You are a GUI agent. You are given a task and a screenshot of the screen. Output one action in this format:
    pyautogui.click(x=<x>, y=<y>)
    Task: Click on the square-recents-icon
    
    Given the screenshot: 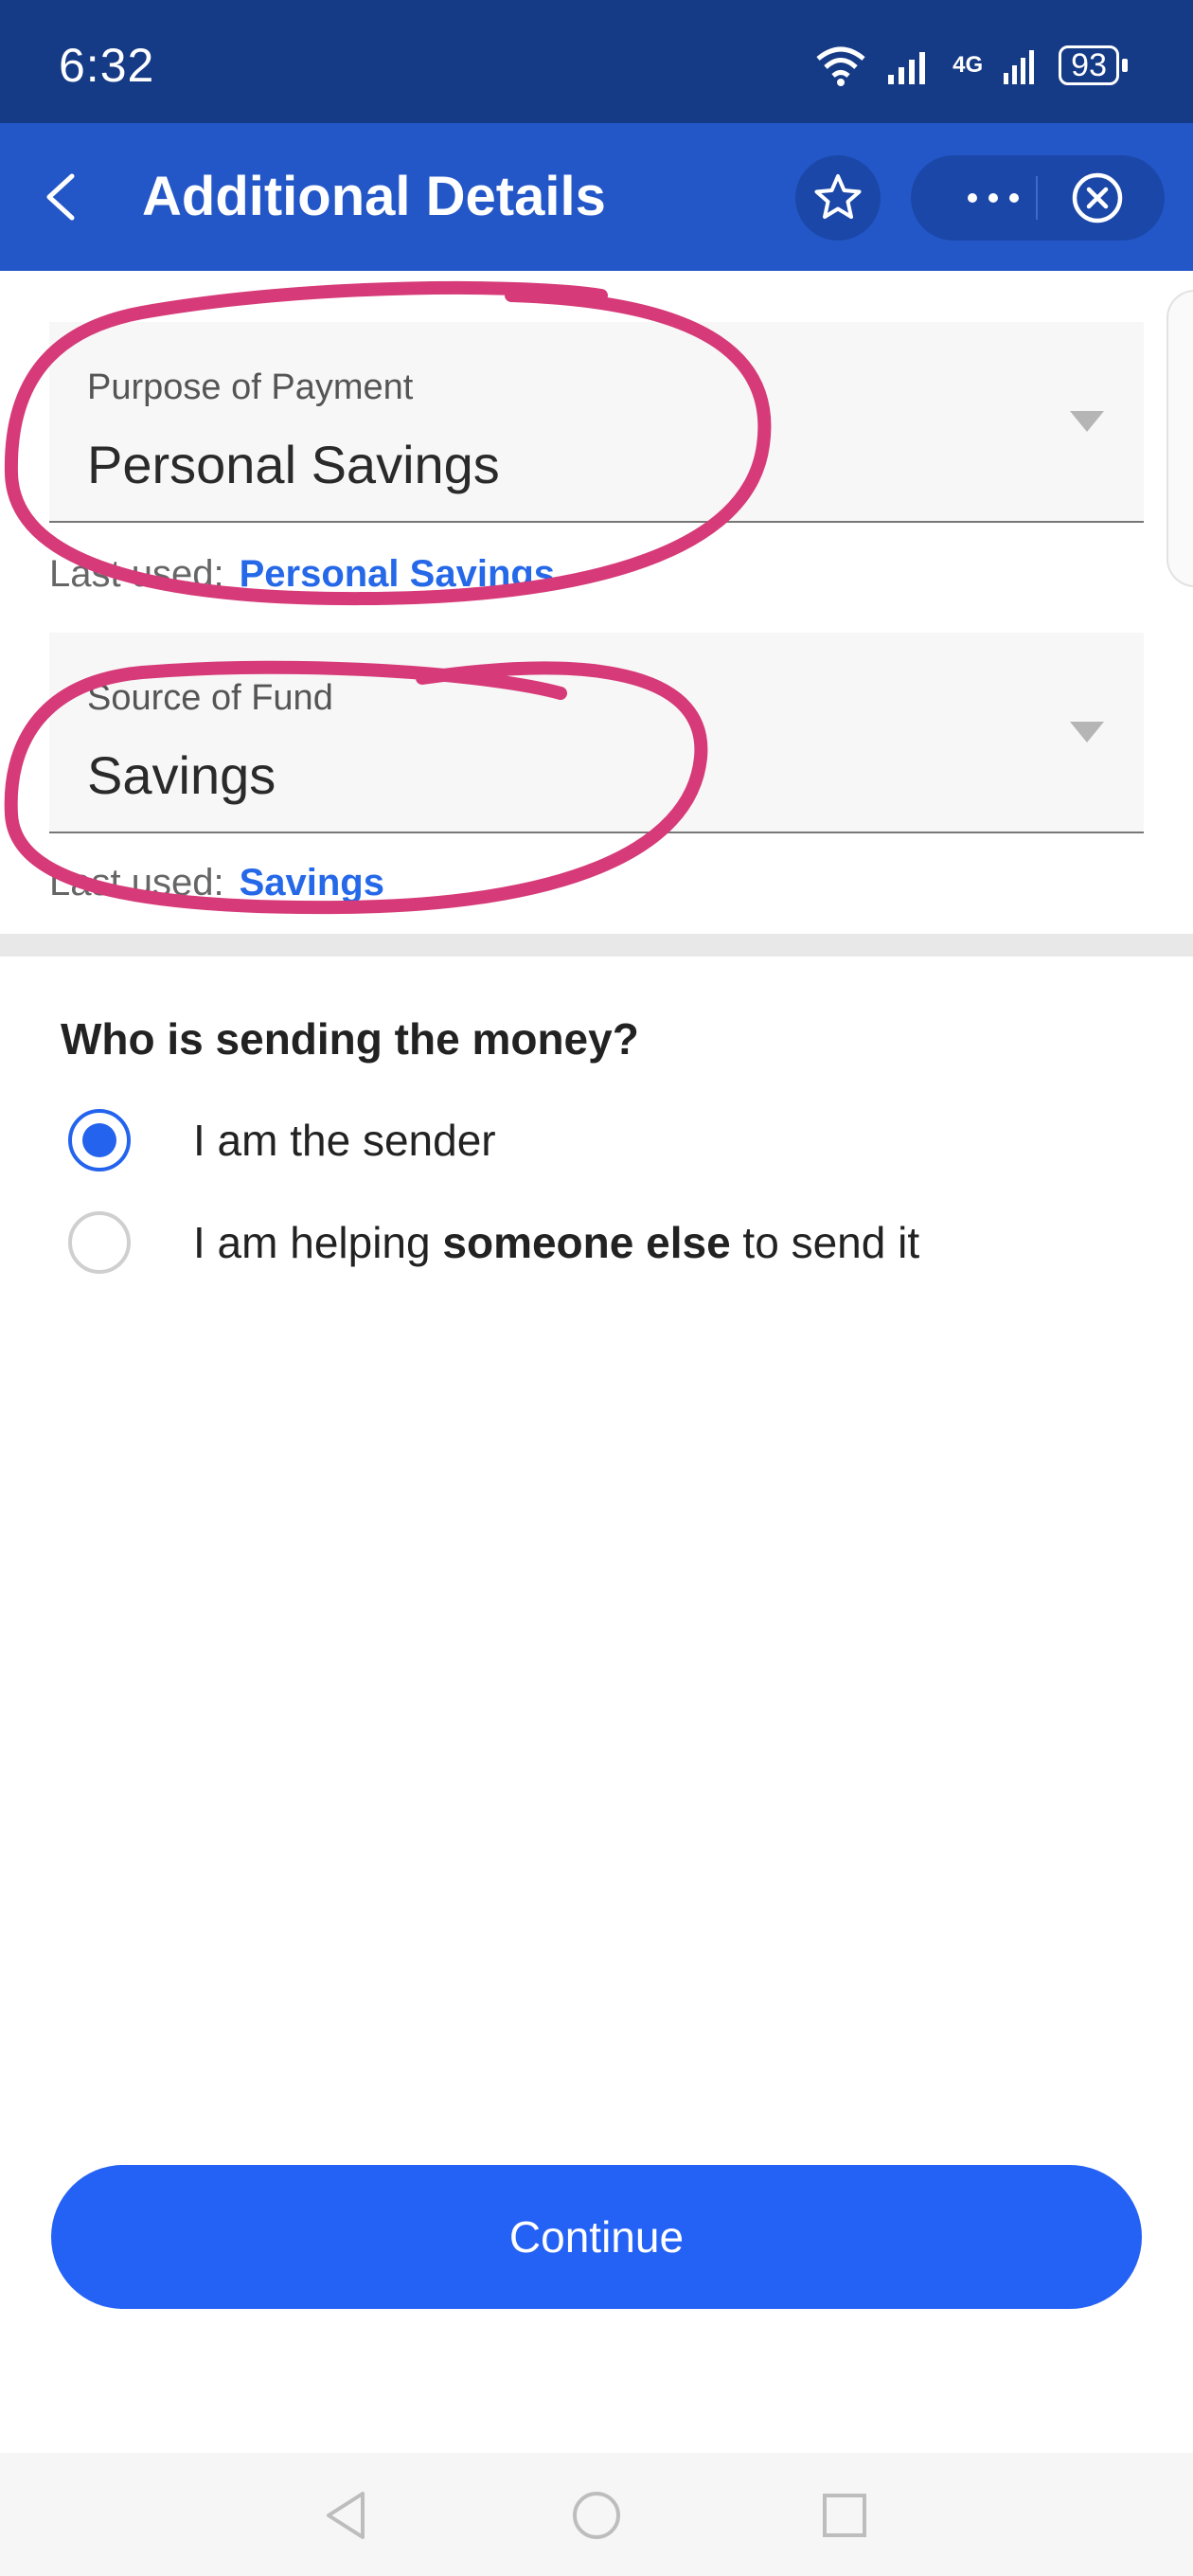 What is the action you would take?
    pyautogui.click(x=844, y=2515)
    